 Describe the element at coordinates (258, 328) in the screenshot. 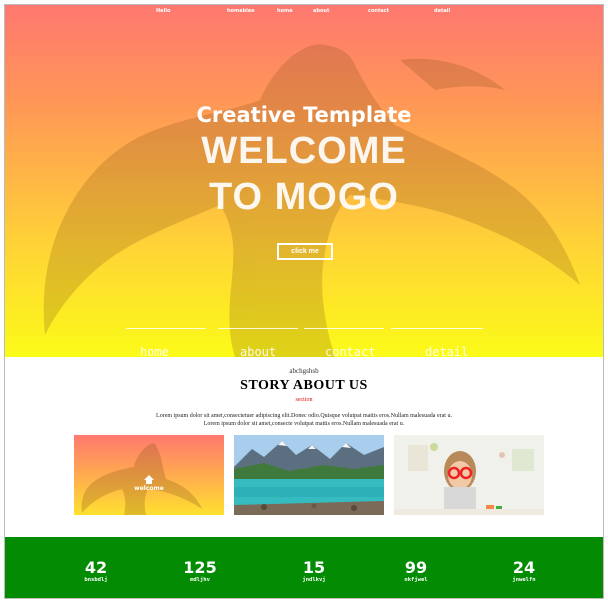

I see `nav-divider-about` at that location.